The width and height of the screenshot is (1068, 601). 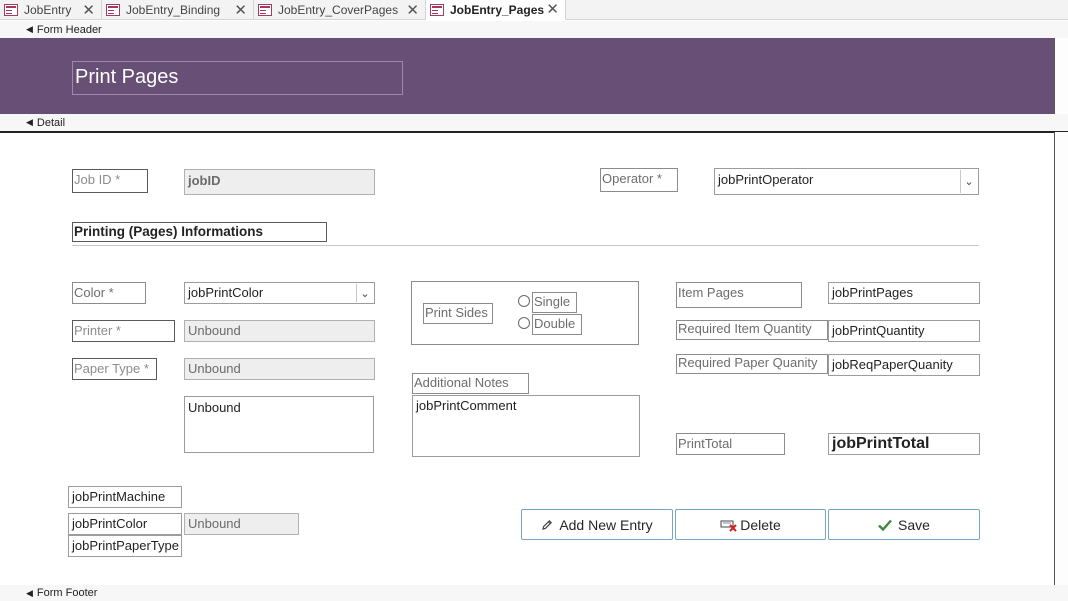 What do you see at coordinates (534, 123) in the screenshot?
I see `detail-bar: ◀ Detail` at bounding box center [534, 123].